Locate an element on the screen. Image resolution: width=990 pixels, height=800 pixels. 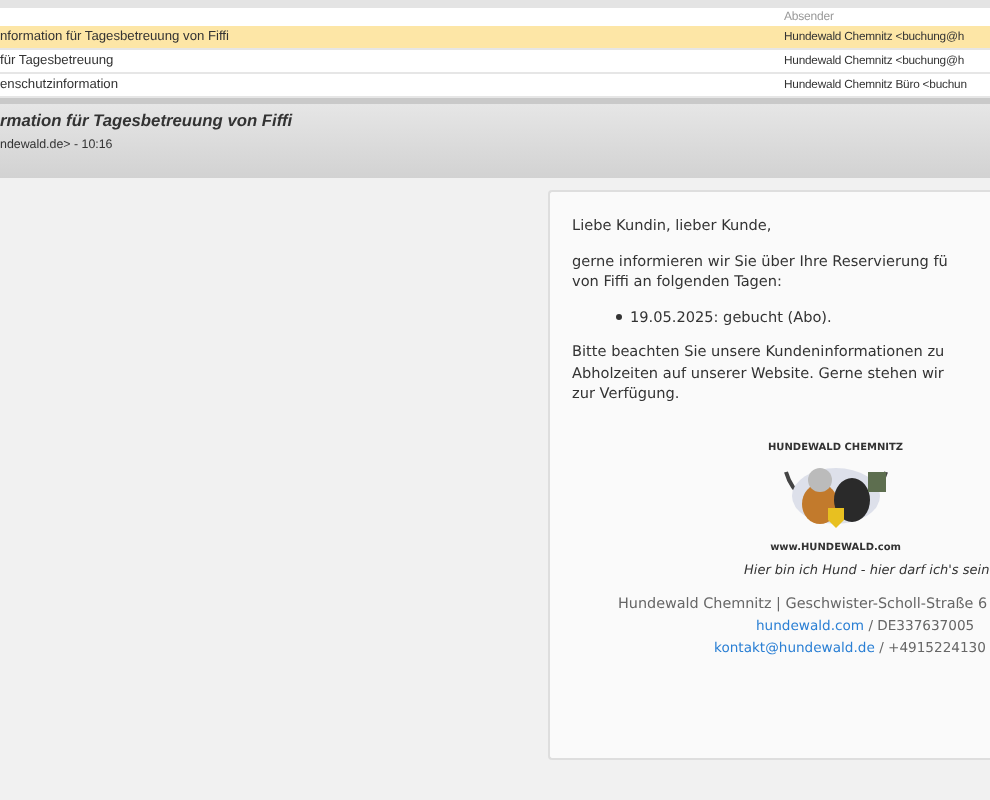
message-subject: rmation für Tagesbetreuung von Fiffi is located at coordinates (147, 120).